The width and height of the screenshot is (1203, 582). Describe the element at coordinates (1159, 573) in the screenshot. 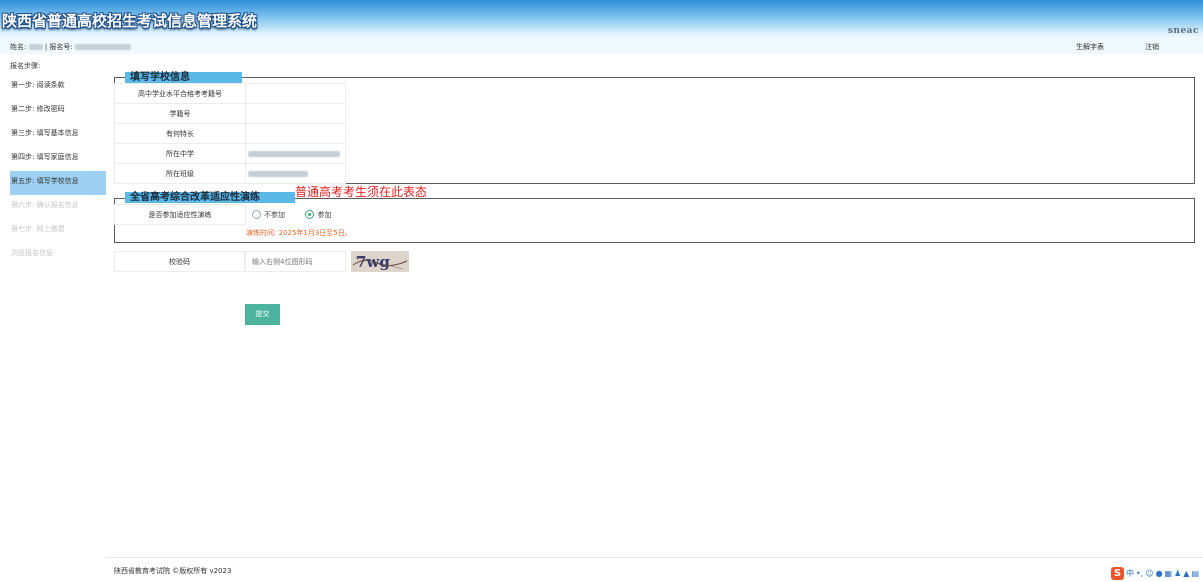

I see `ime-mic-icon: ●` at that location.